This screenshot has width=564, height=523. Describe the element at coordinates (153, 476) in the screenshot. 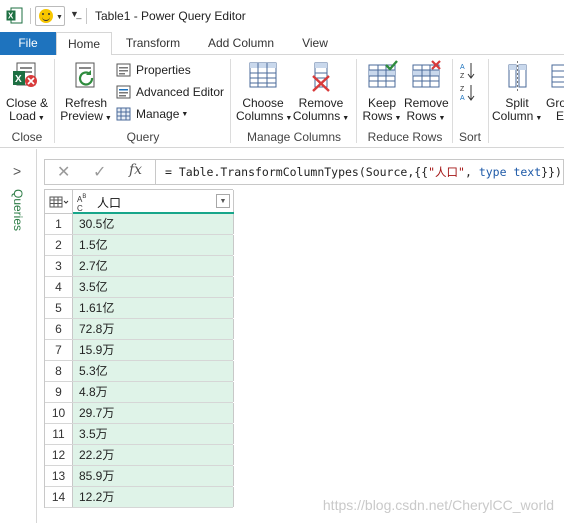

I see `table-cell: 85.9万` at that location.